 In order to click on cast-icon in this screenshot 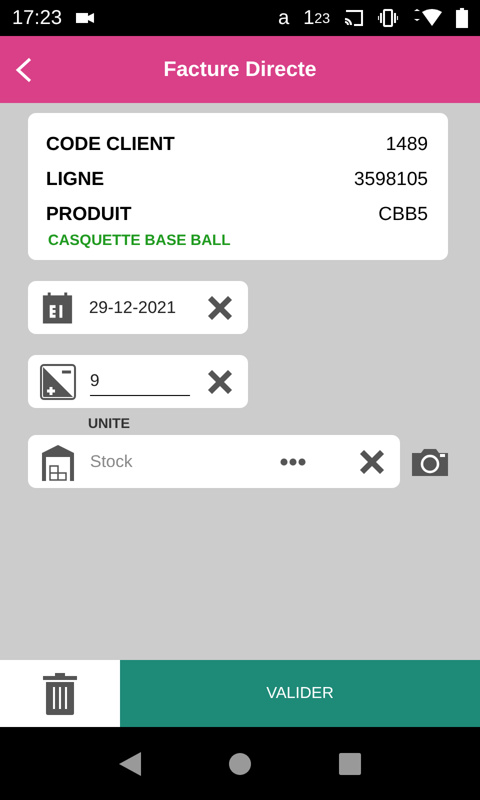, I will do `click(354, 18)`.